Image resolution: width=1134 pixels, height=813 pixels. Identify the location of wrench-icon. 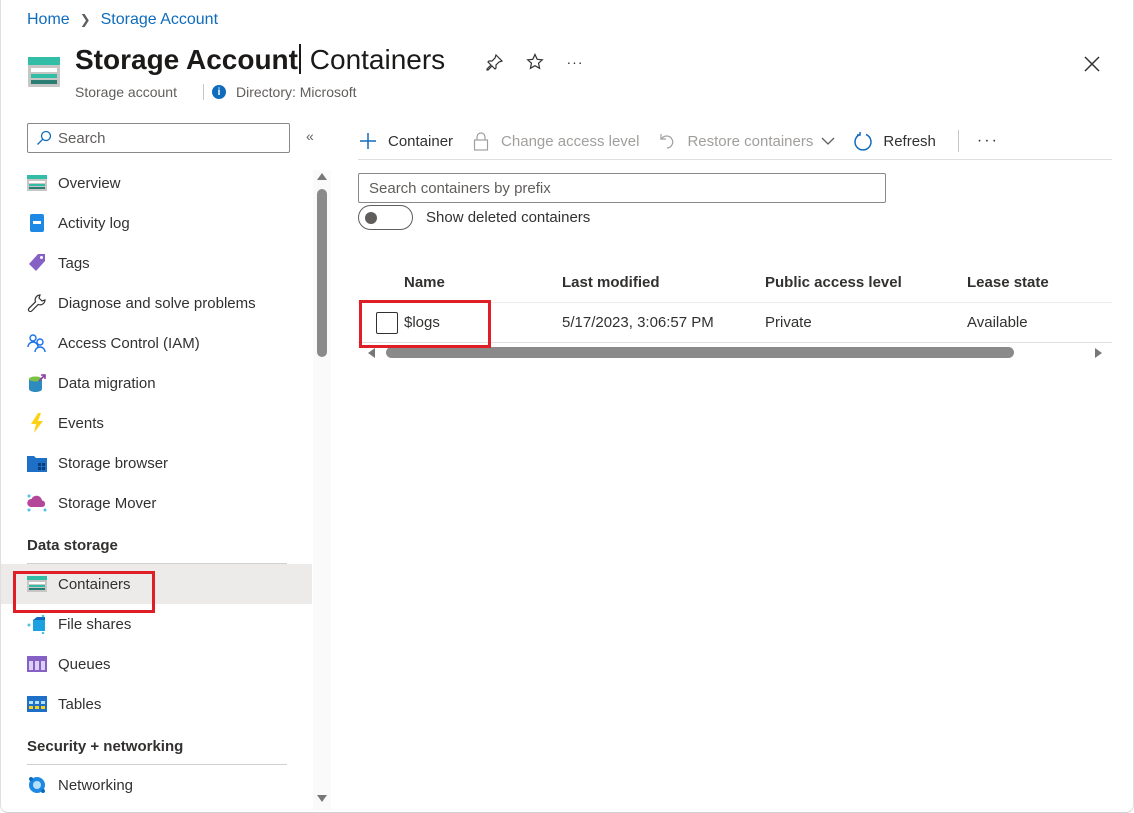
(37, 303).